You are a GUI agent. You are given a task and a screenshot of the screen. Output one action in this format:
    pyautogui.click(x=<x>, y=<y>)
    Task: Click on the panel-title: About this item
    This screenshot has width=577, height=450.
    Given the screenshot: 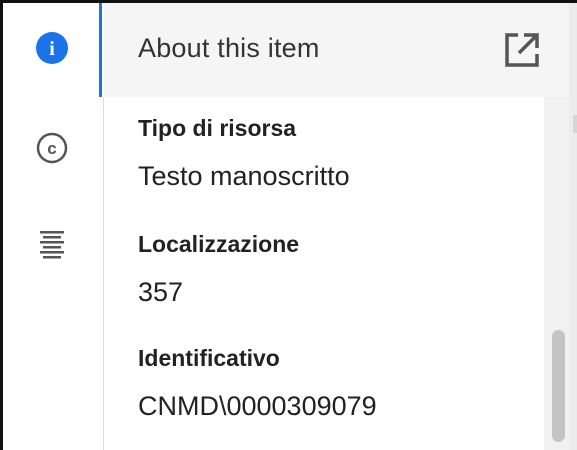 What is the action you would take?
    pyautogui.click(x=229, y=48)
    